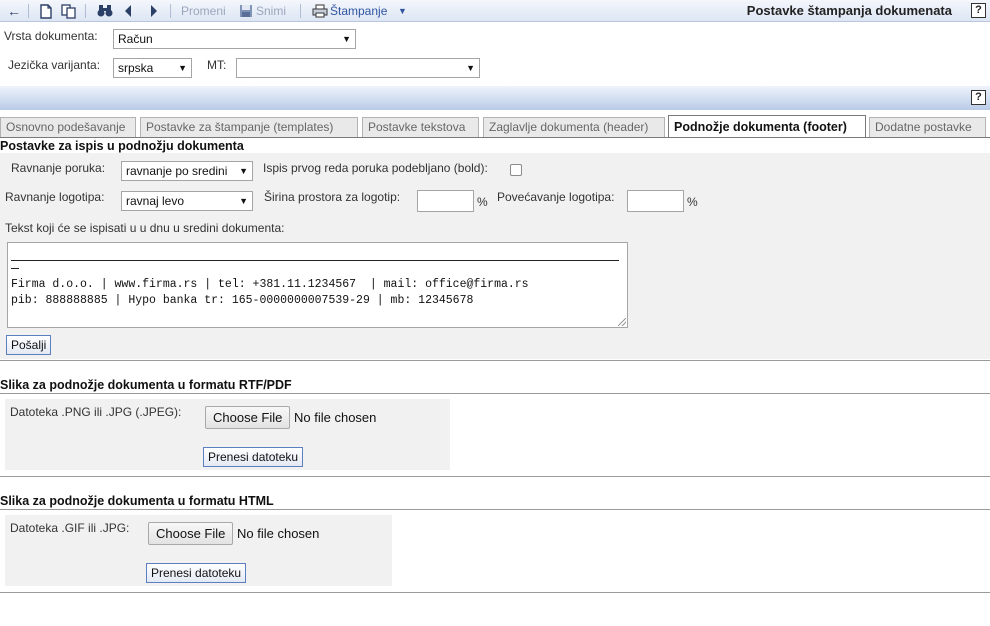  Describe the element at coordinates (217, 65) in the screenshot. I see `mt-label: MT:` at that location.